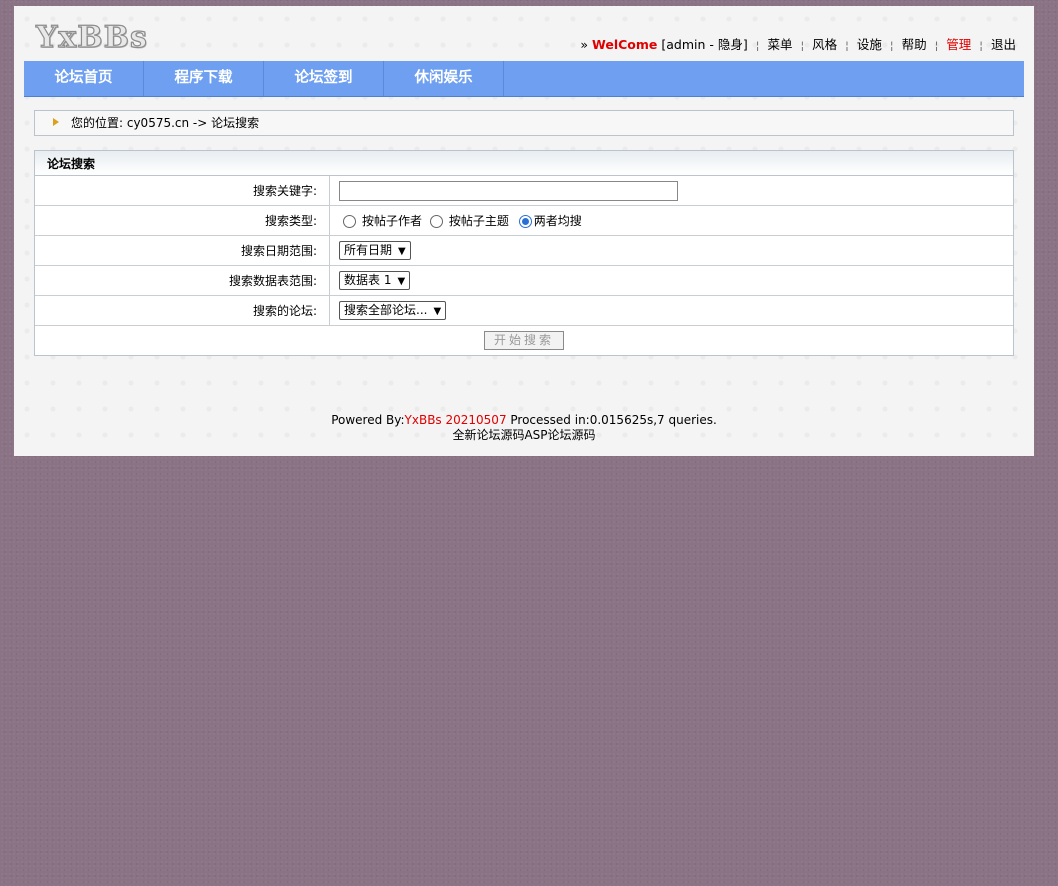 This screenshot has width=1058, height=886. Describe the element at coordinates (436, 221) in the screenshot. I see `radio-by-subject` at that location.